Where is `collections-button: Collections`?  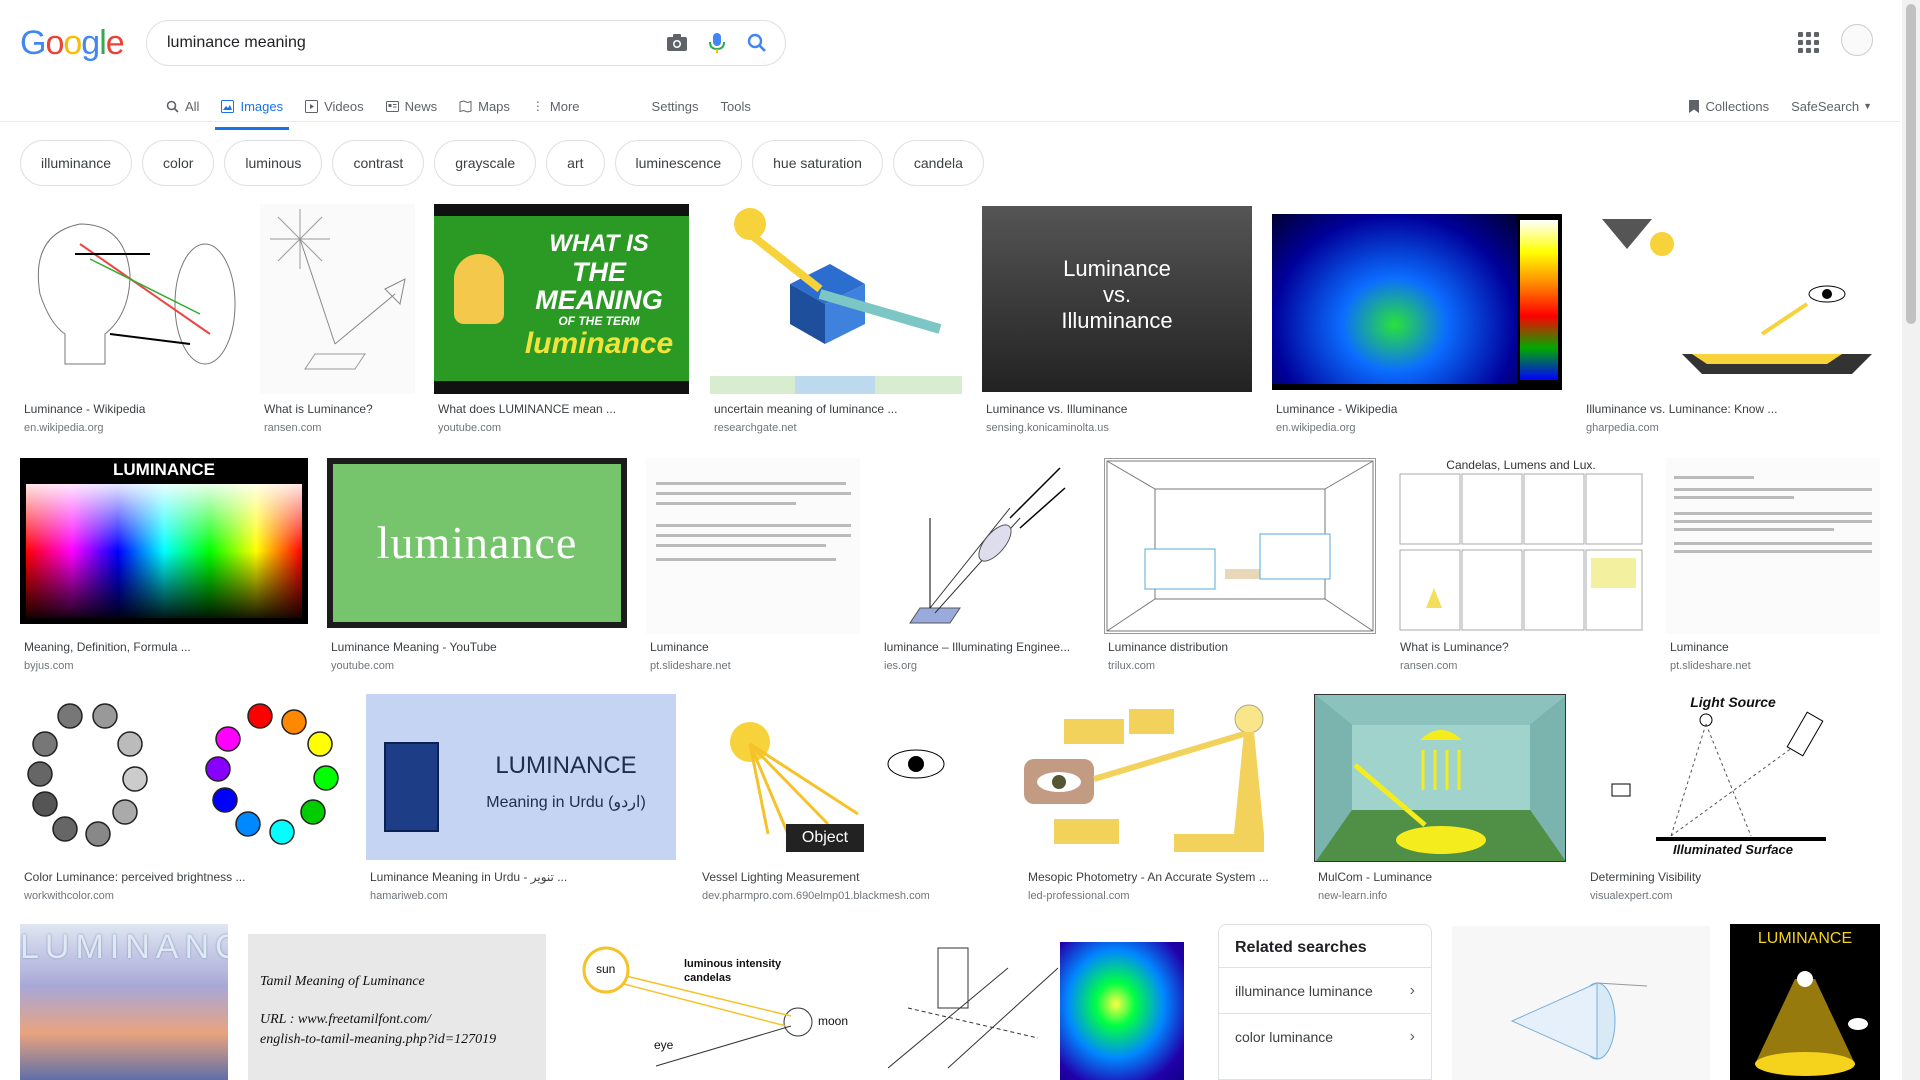
collections-button: Collections is located at coordinates (1728, 106).